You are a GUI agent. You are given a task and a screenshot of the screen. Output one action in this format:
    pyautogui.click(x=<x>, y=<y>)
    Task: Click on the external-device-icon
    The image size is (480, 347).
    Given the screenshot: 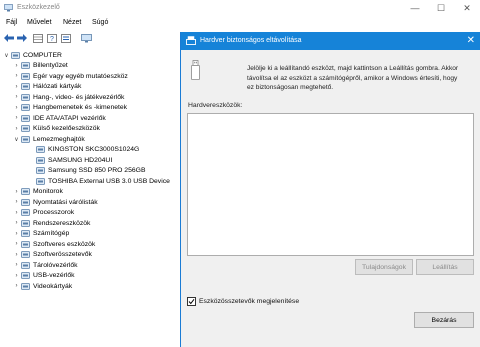 What is the action you would take?
    pyautogui.click(x=25, y=128)
    